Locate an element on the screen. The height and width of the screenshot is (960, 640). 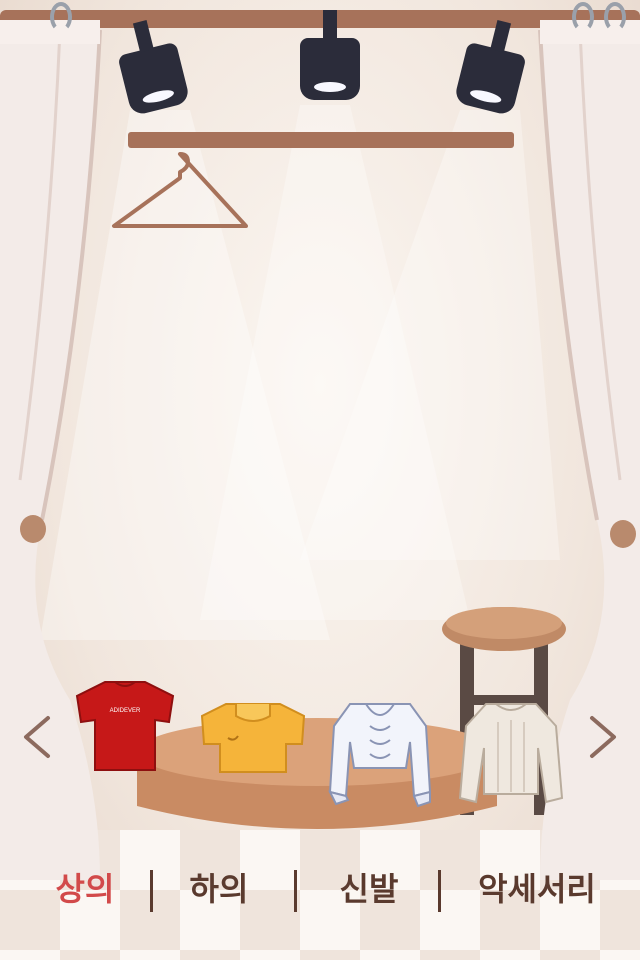
clothing-item-red-tshirt: ADIDEVER is located at coordinates (125, 726).